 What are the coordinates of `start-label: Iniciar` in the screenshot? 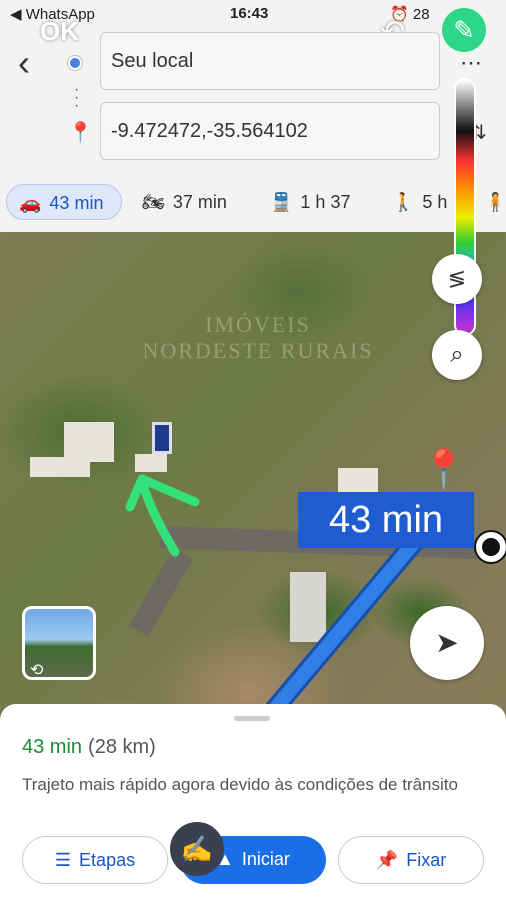 It's located at (265, 859).